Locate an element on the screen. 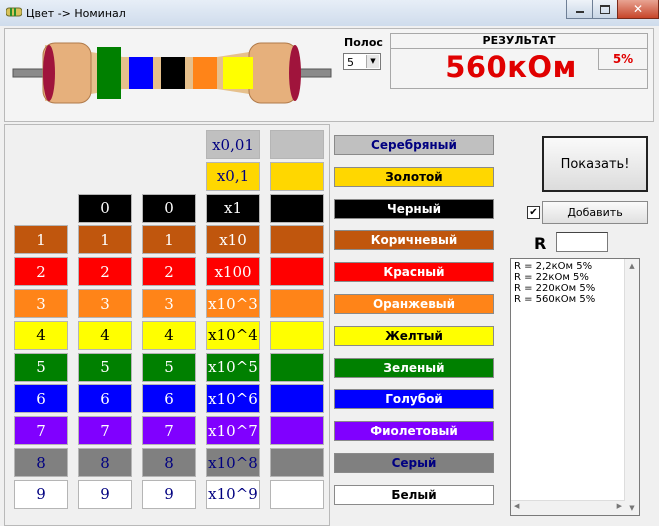 This screenshot has width=659, height=526. app-icon is located at coordinates (14, 12).